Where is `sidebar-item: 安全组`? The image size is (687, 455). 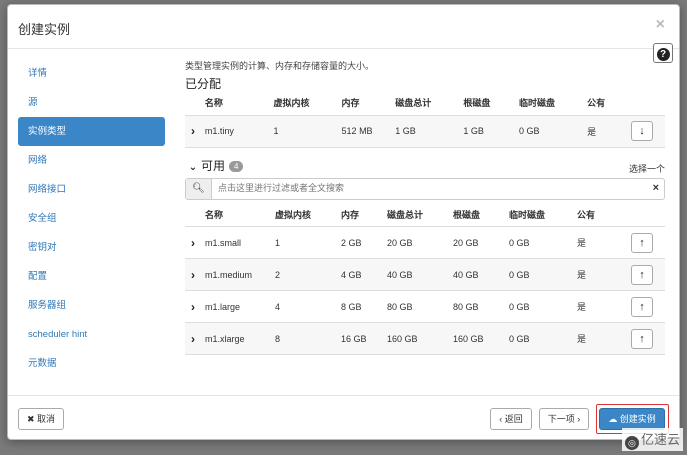 sidebar-item: 安全组 is located at coordinates (91, 218).